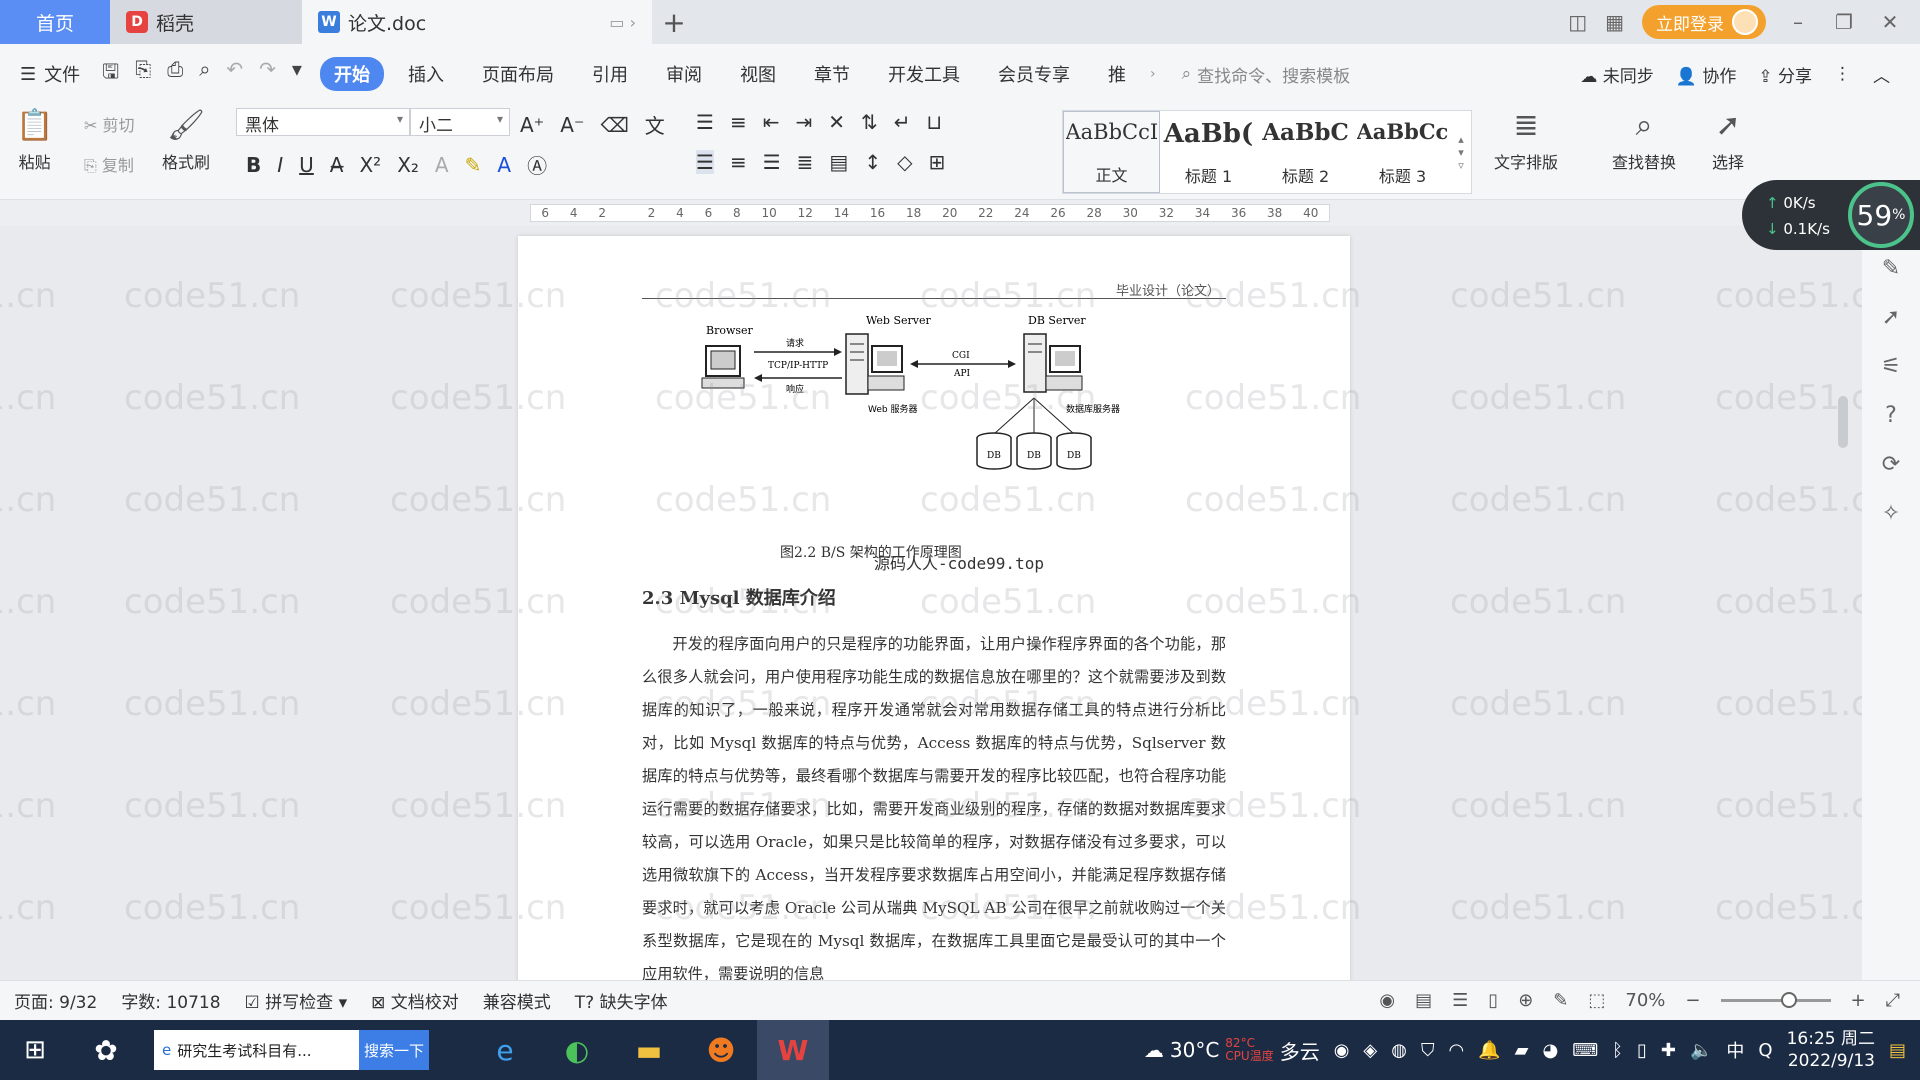 Image resolution: width=1920 pixels, height=1080 pixels. Describe the element at coordinates (1153, 74) in the screenshot. I see `menu-more-icon: ›` at that location.